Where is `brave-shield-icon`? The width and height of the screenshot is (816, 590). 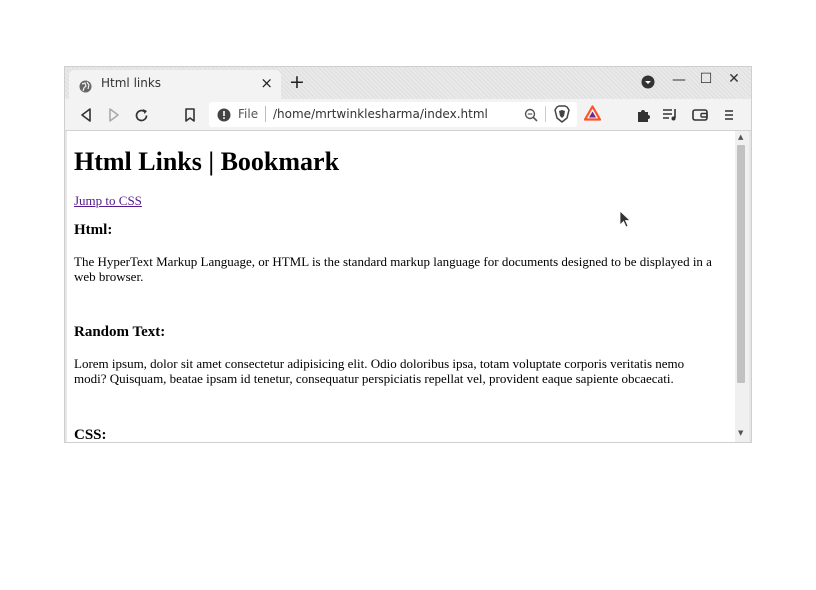 brave-shield-icon is located at coordinates (562, 116).